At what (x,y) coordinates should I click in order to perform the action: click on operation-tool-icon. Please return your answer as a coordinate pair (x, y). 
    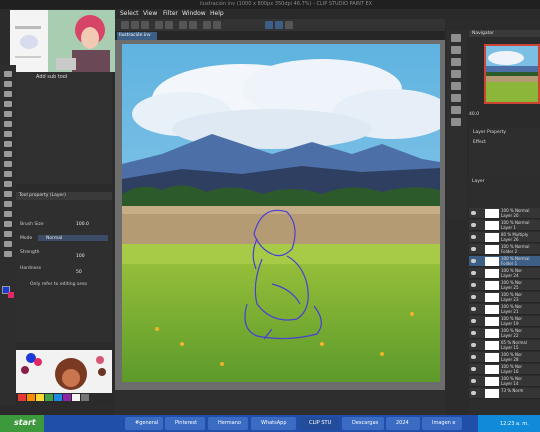
    Looking at the image, I should click on (8, 84).